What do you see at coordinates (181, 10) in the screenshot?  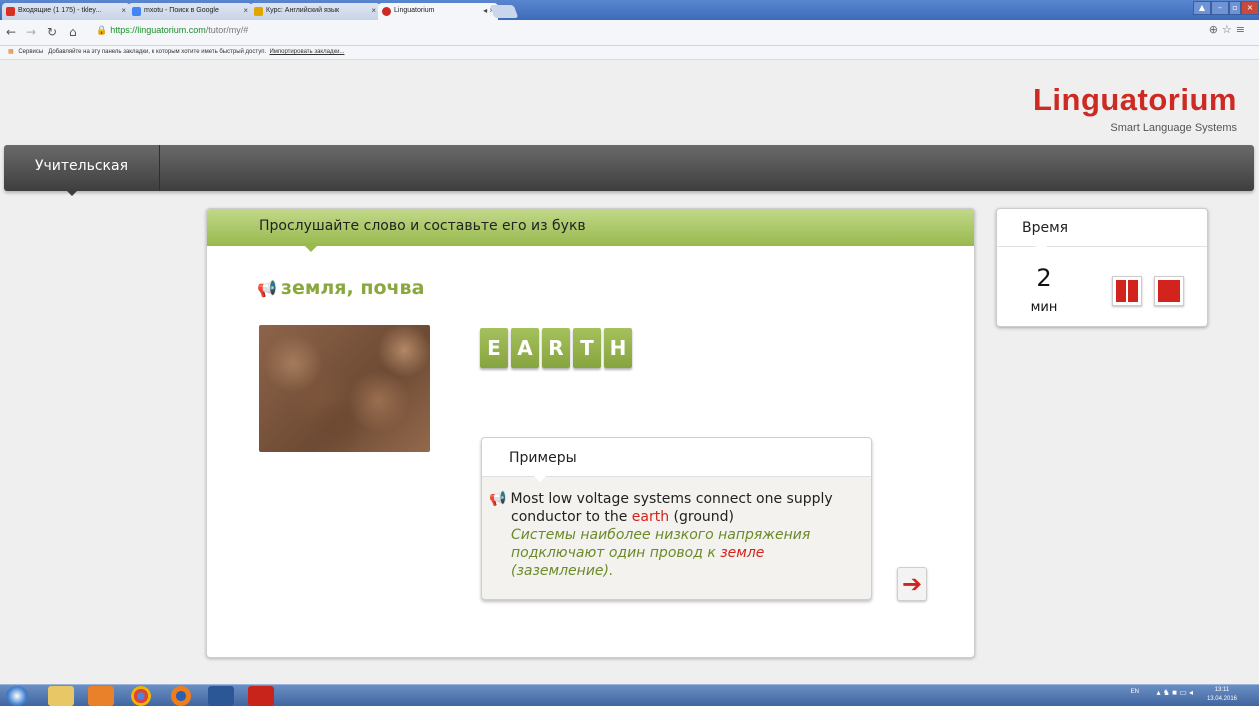 I see `tab-label: mxotu - Поиск в Google` at bounding box center [181, 10].